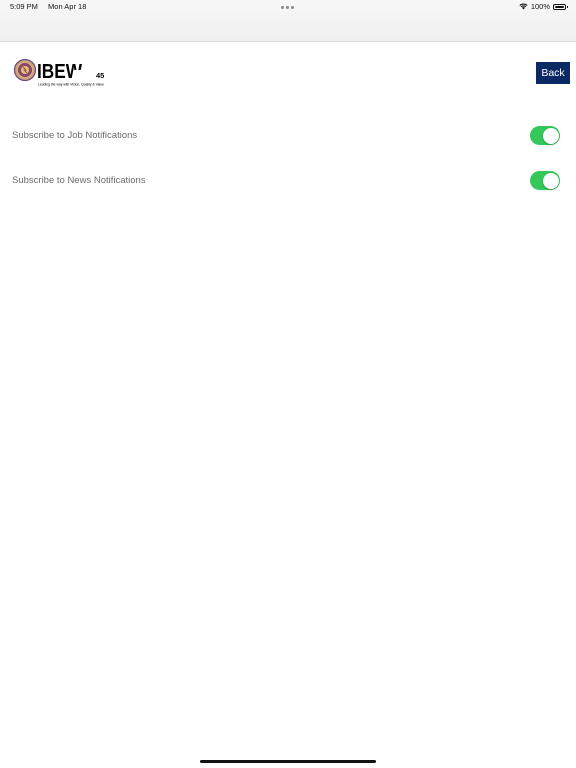  Describe the element at coordinates (560, 6) in the screenshot. I see `battery-icon` at that location.